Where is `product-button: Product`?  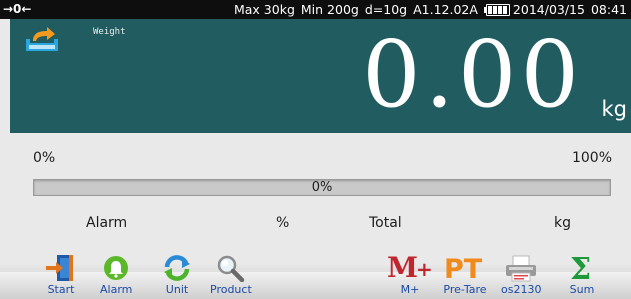
product-button: Product is located at coordinates (231, 274).